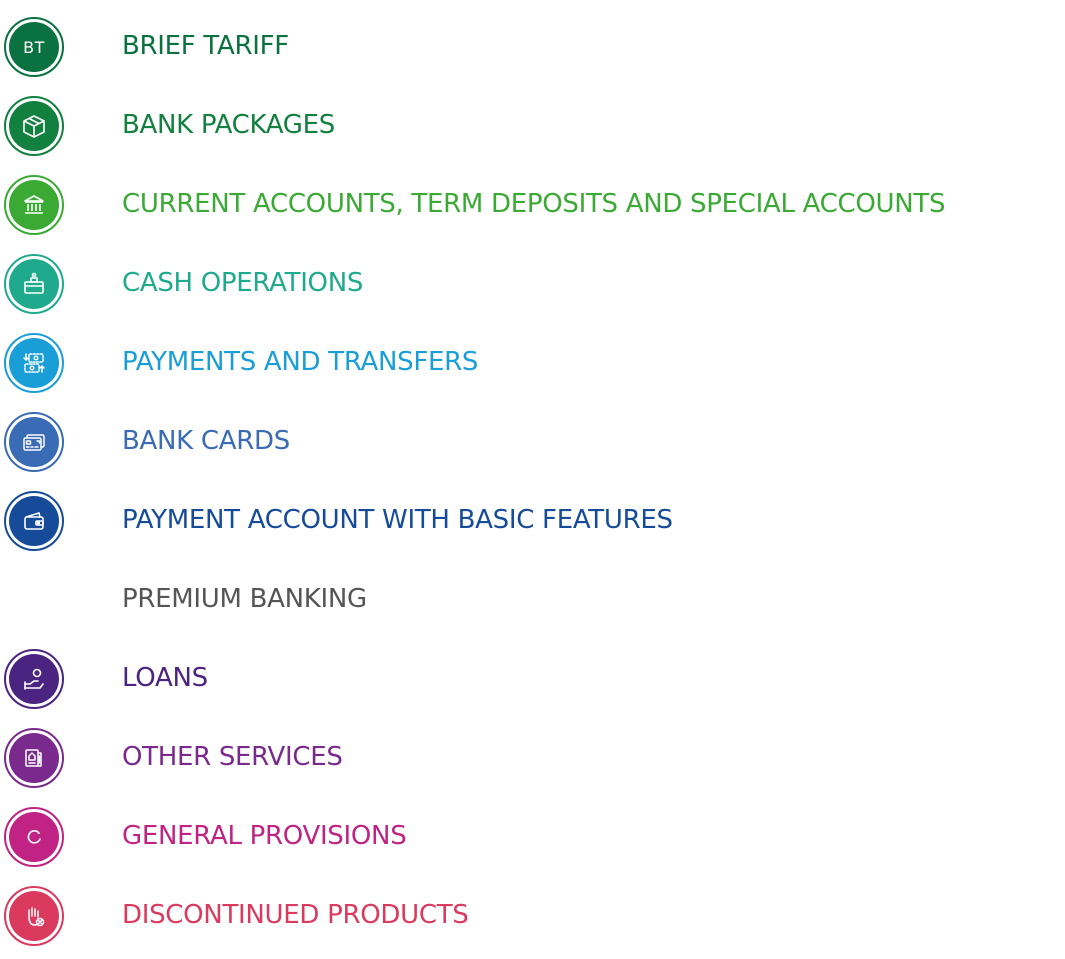  Describe the element at coordinates (34, 442) in the screenshot. I see `credit-card-icon` at that location.